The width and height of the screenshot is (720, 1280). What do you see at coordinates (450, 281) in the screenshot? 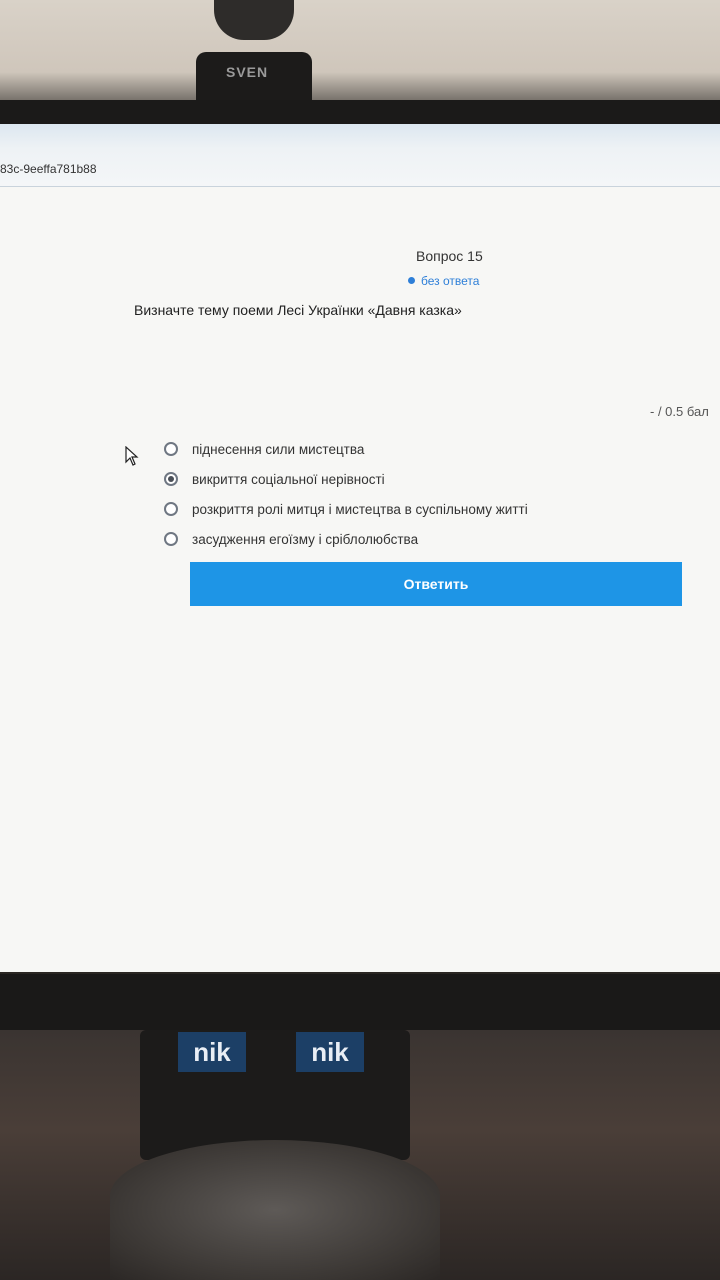
I see `status-text: без ответа` at bounding box center [450, 281].